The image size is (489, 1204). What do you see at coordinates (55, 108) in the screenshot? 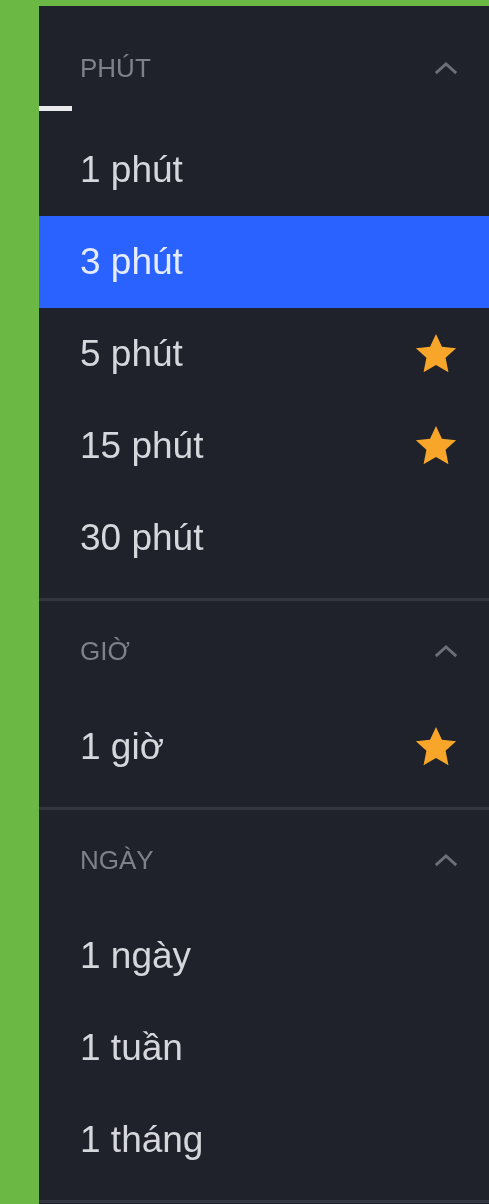
I see `dash-mark` at bounding box center [55, 108].